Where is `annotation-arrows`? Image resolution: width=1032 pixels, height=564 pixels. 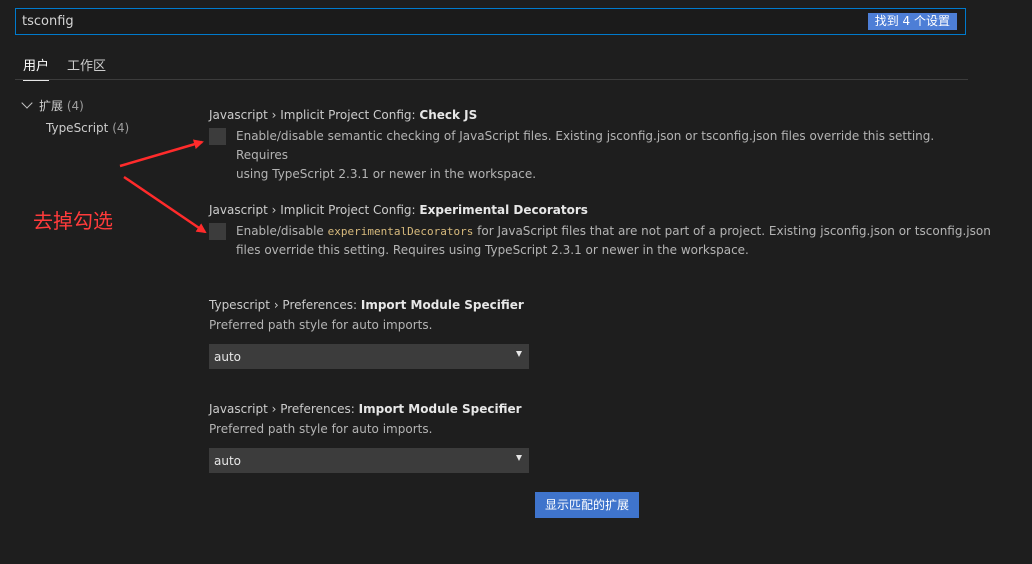 annotation-arrows is located at coordinates (163, 186).